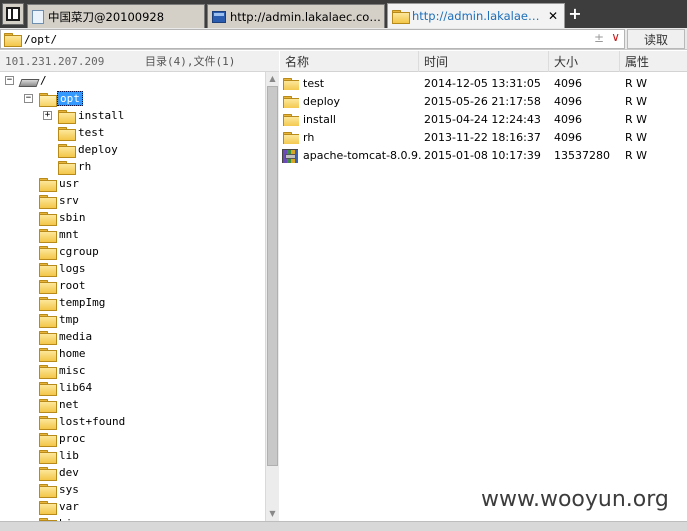 This screenshot has width=687, height=531. I want to click on tree-item-media: media, so click(65, 336).